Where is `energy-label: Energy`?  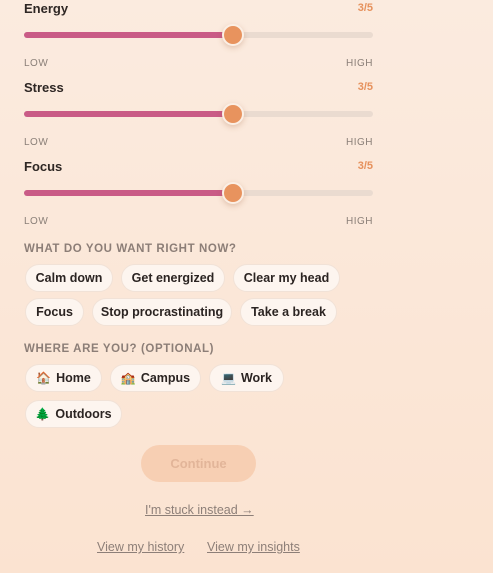
energy-label: Energy is located at coordinates (46, 8).